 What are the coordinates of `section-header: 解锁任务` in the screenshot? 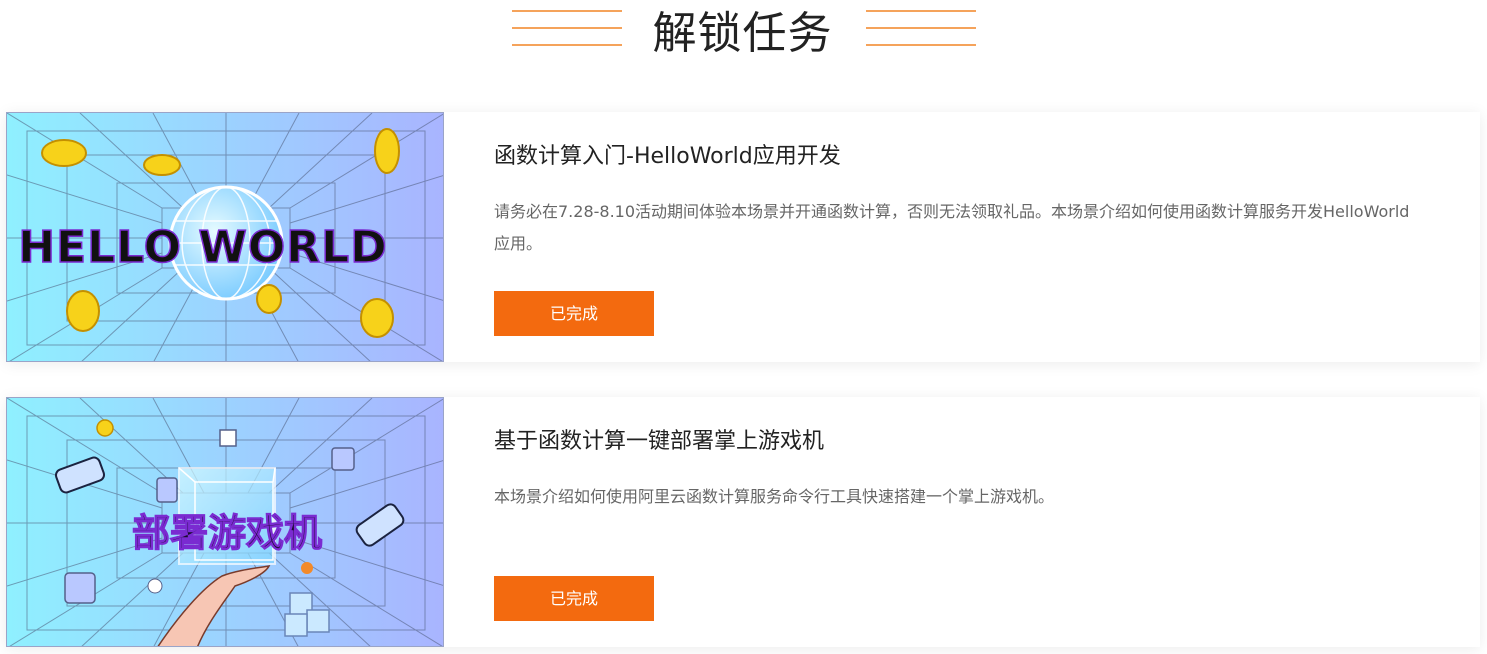 It's located at (743, 40).